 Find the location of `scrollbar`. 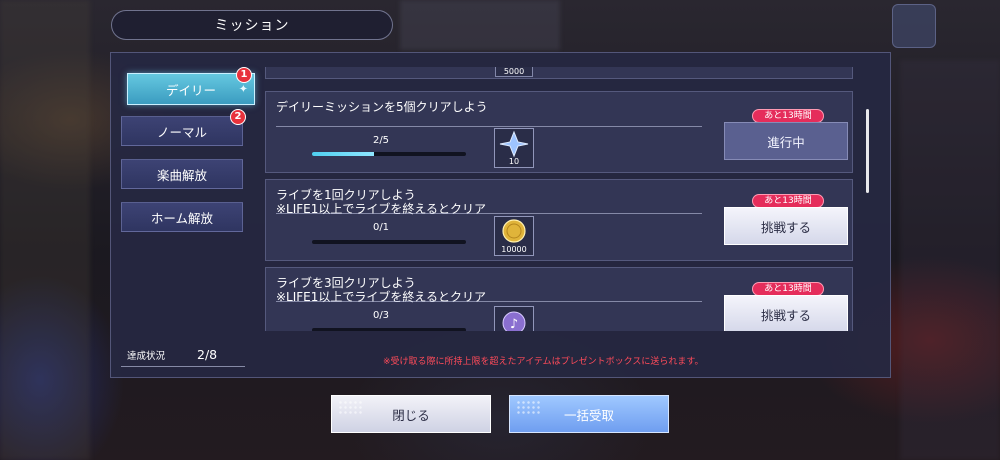

scrollbar is located at coordinates (867, 151).